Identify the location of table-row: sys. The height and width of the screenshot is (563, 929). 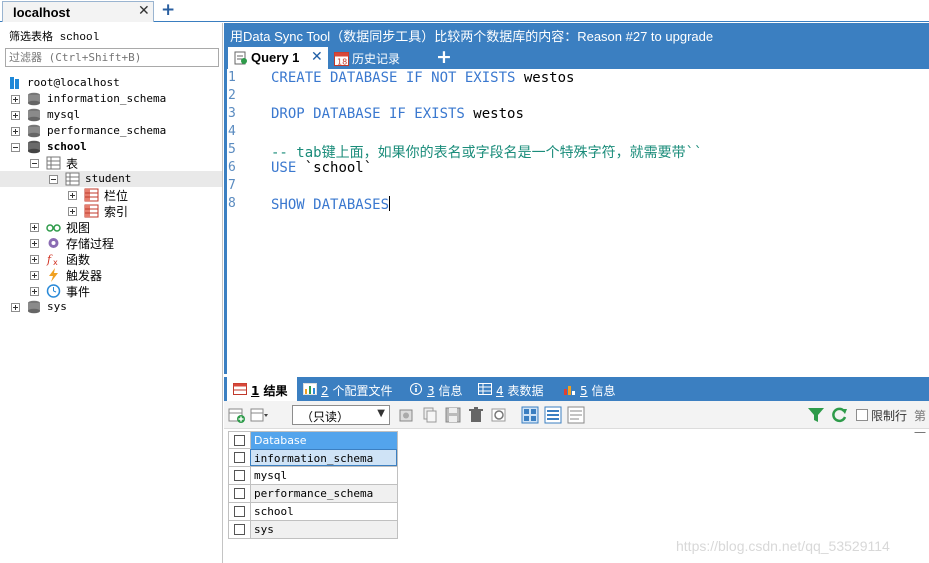
(313, 530).